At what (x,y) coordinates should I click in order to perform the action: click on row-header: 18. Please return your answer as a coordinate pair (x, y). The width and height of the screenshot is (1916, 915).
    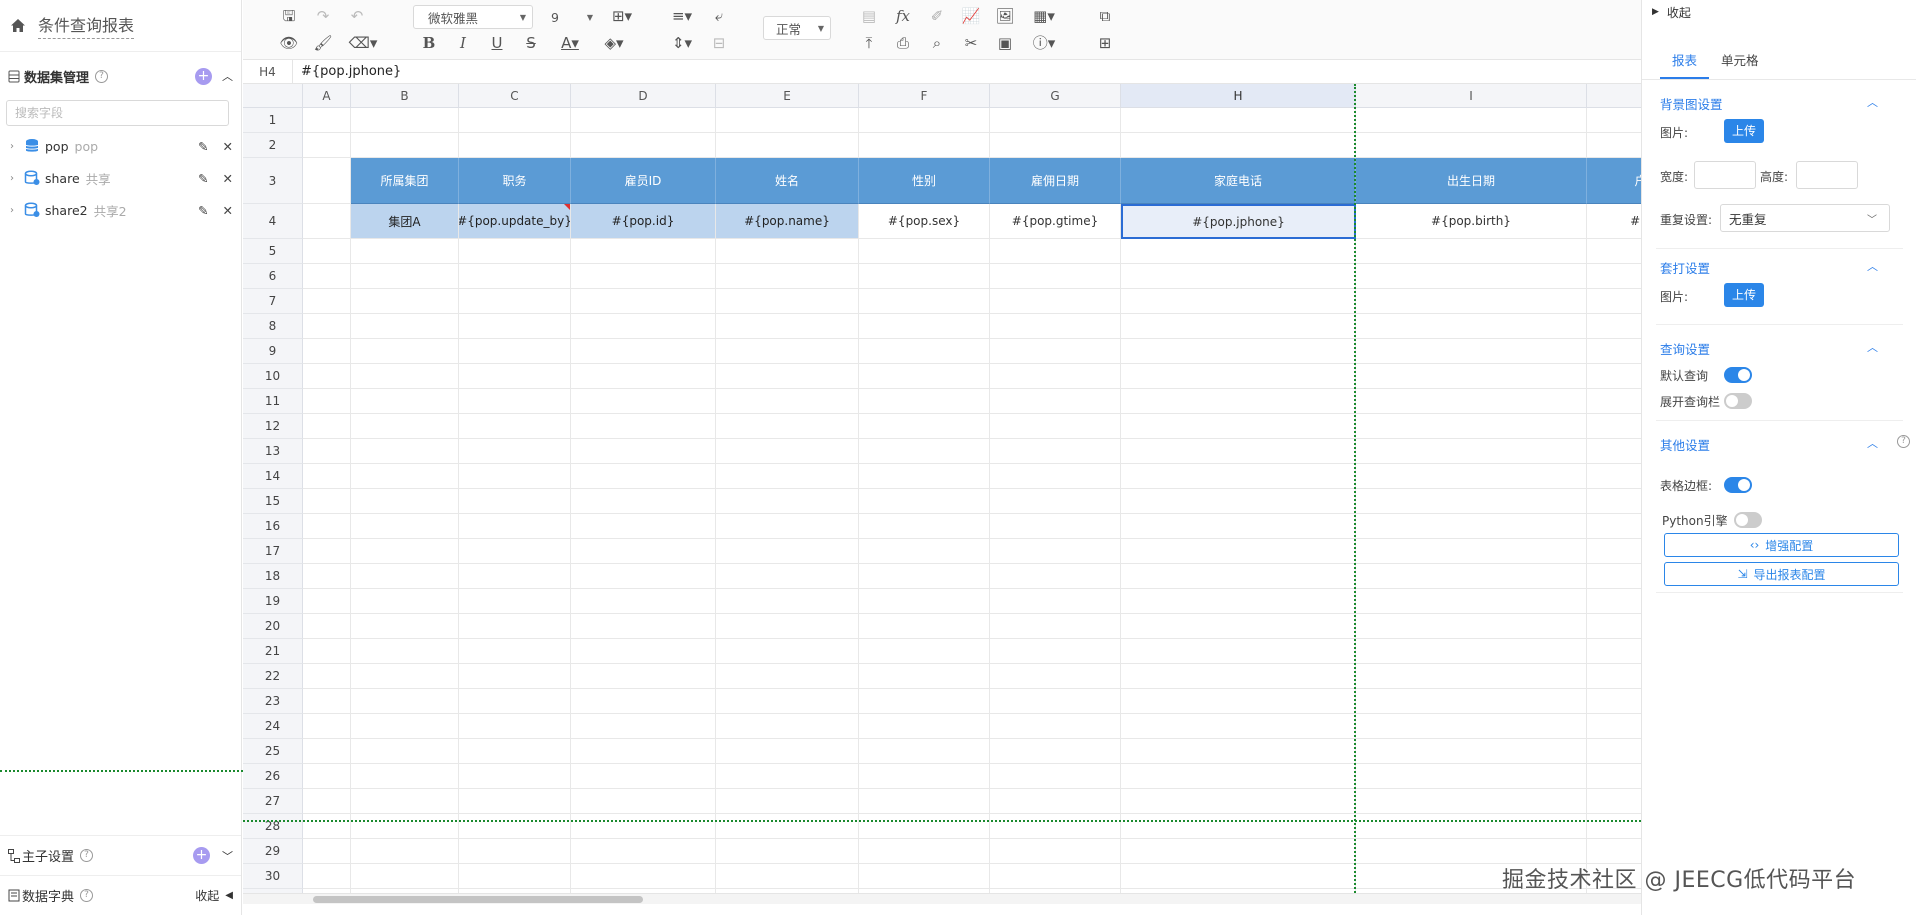
    Looking at the image, I should click on (273, 576).